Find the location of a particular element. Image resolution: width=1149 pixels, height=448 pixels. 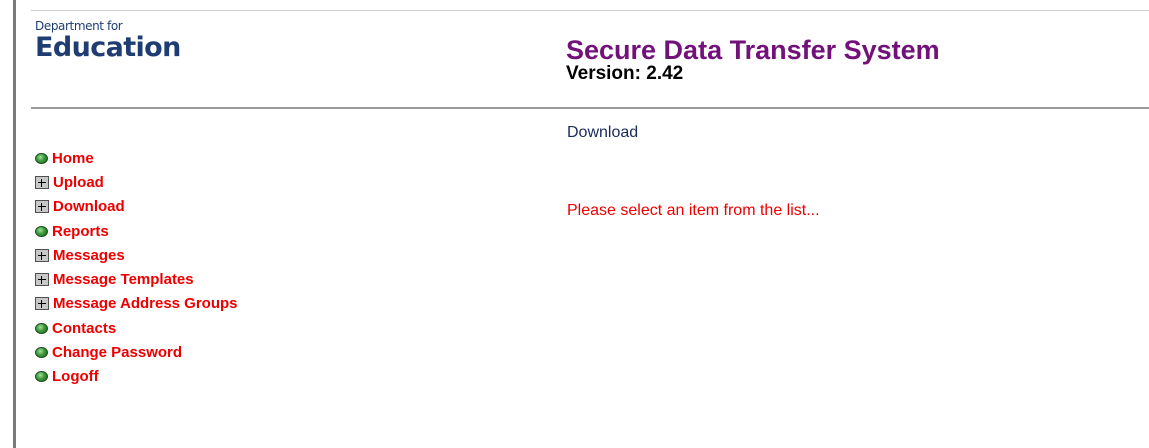

nav-item-upload: Upload is located at coordinates (136, 182).